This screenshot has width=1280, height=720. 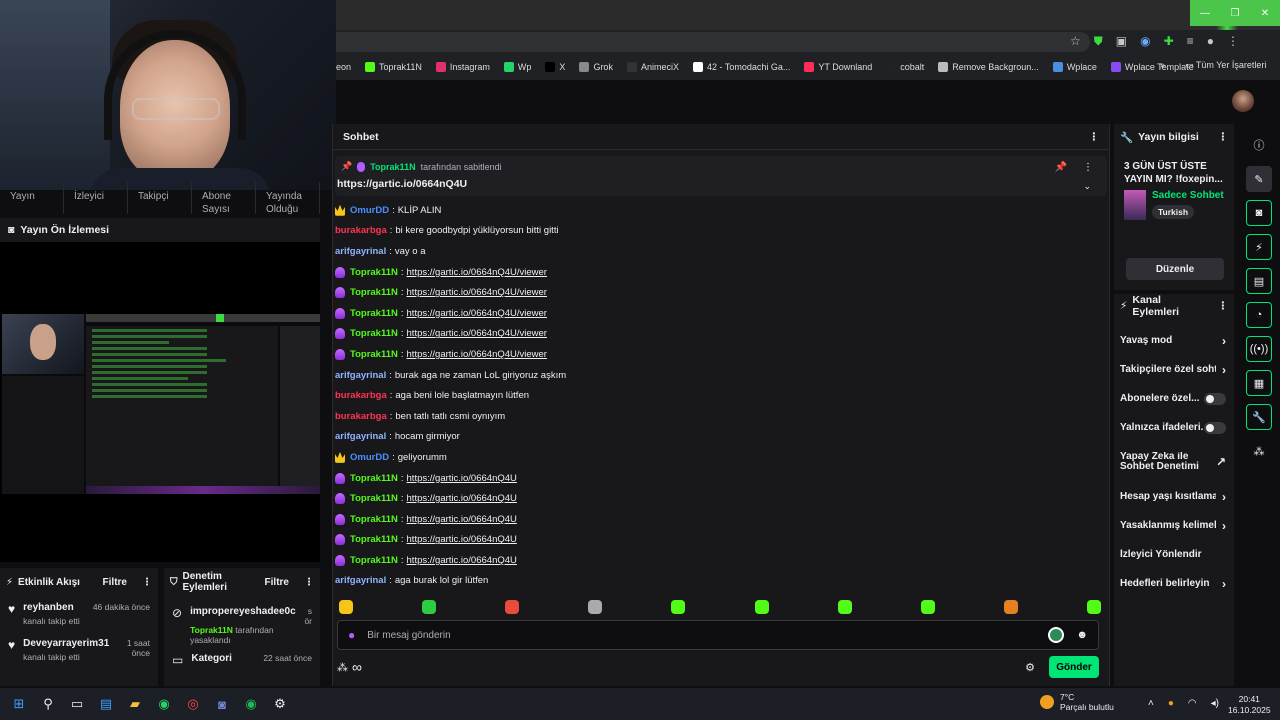 What do you see at coordinates (402, 184) in the screenshot?
I see `pinned-link: https://gartic.io/0664nQ4U` at bounding box center [402, 184].